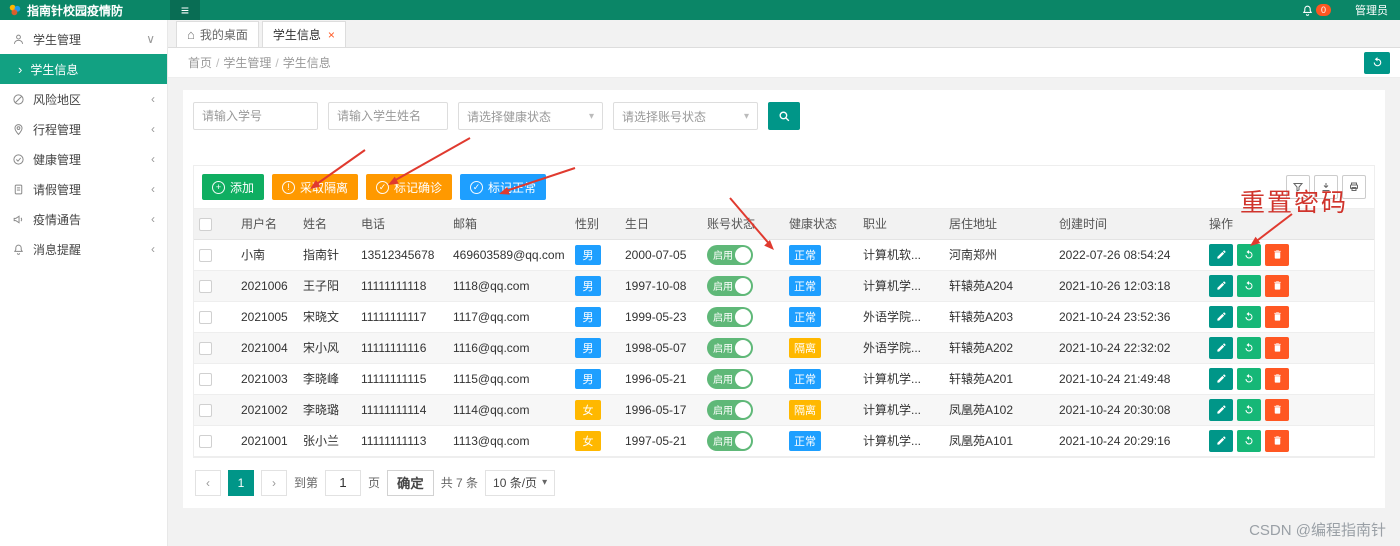 Image resolution: width=1400 pixels, height=546 pixels. What do you see at coordinates (591, 116) in the screenshot?
I see `chevron-down-icon: ▾` at bounding box center [591, 116].